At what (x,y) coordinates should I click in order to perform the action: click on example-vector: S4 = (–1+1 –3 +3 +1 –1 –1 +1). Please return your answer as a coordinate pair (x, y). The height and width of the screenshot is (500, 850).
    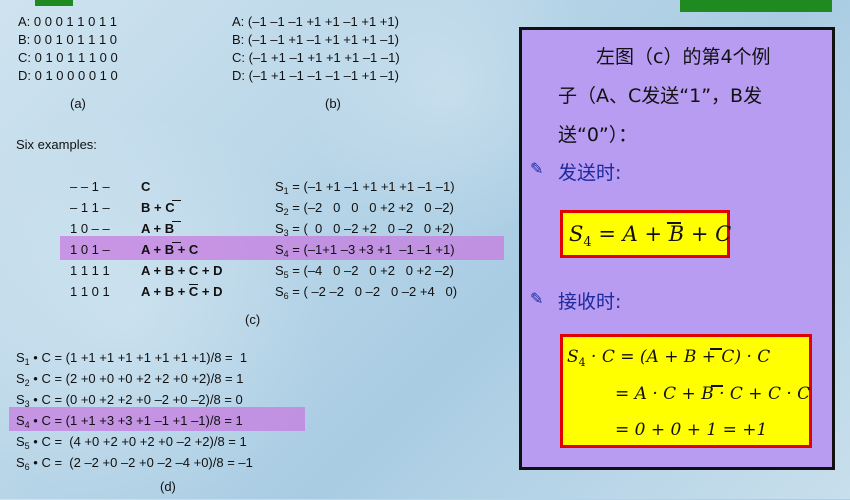
    Looking at the image, I should click on (365, 252).